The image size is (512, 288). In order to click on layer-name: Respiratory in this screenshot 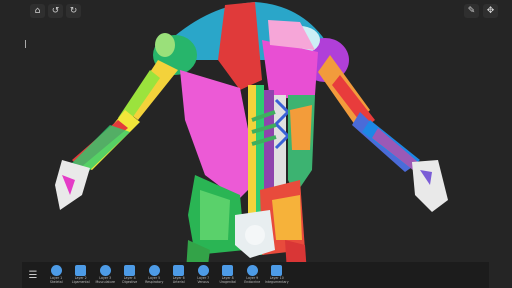, I will do `click(154, 282)`.